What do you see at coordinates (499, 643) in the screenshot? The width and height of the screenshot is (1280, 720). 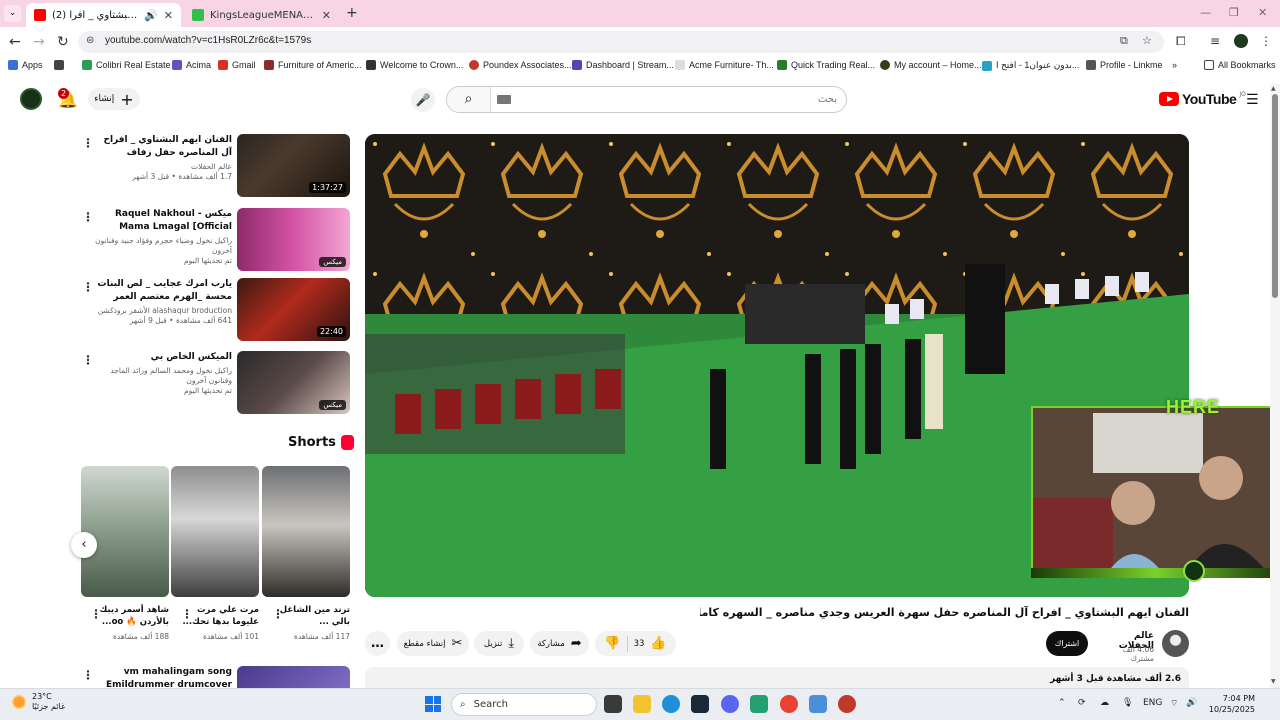 I see `download-button: تنزيل ⤓` at bounding box center [499, 643].